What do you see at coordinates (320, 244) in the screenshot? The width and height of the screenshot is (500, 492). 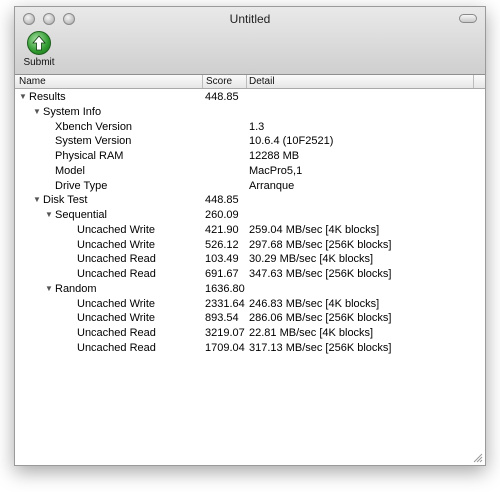 I see `row-detail: 297.68 MB/sec [256K blocks]` at bounding box center [320, 244].